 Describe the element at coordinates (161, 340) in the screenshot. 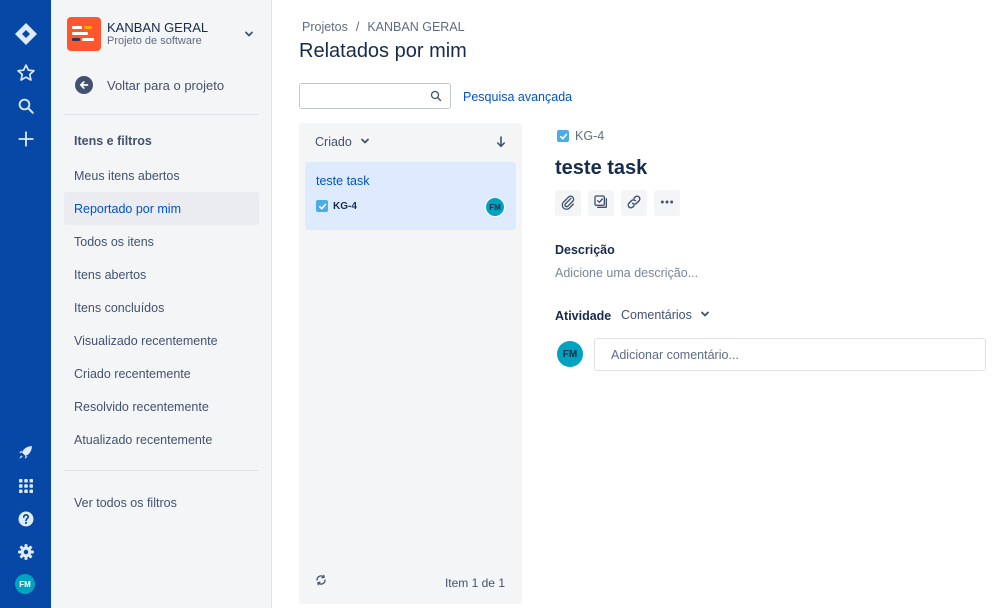

I see `sidebar-item-viewed-recently: Visualizado recentemente` at that location.